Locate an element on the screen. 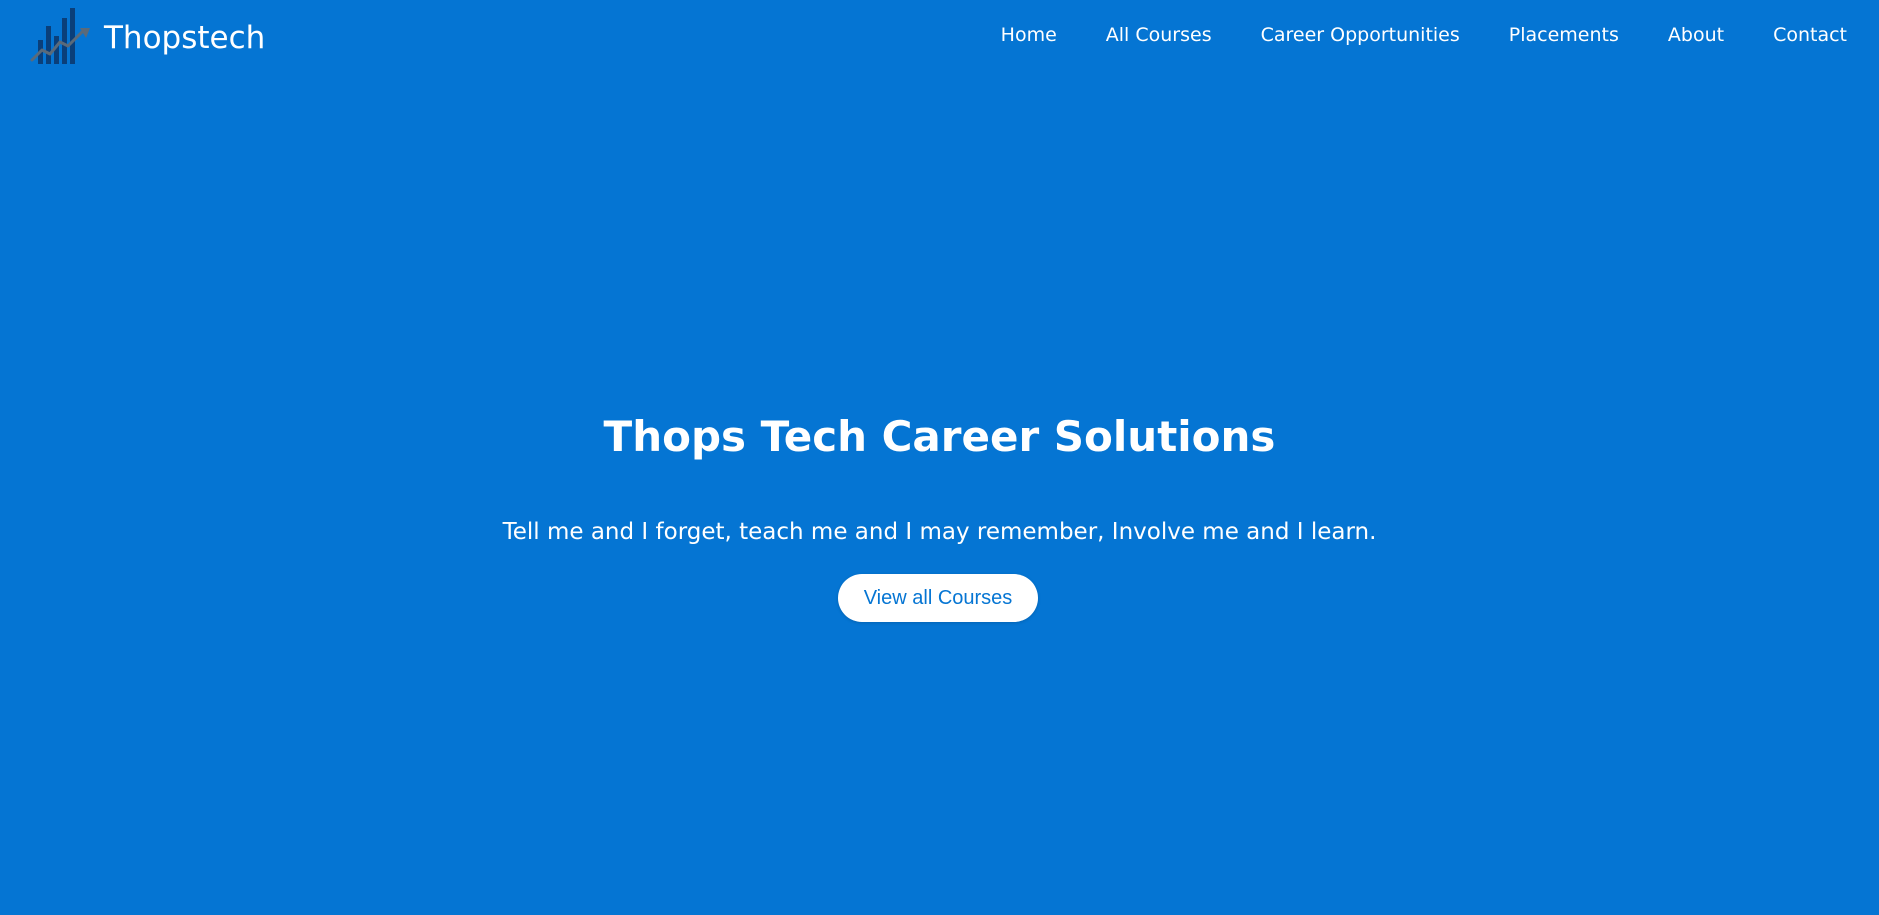  nav-link-placements: Placements is located at coordinates (1564, 35).